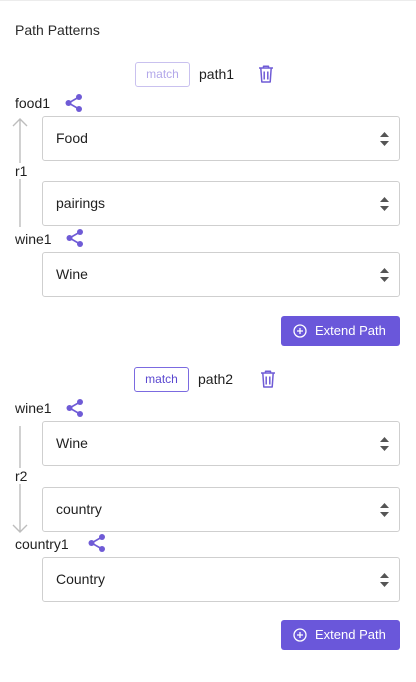 The height and width of the screenshot is (682, 416). What do you see at coordinates (33, 103) in the screenshot?
I see `source-node-label: food1` at bounding box center [33, 103].